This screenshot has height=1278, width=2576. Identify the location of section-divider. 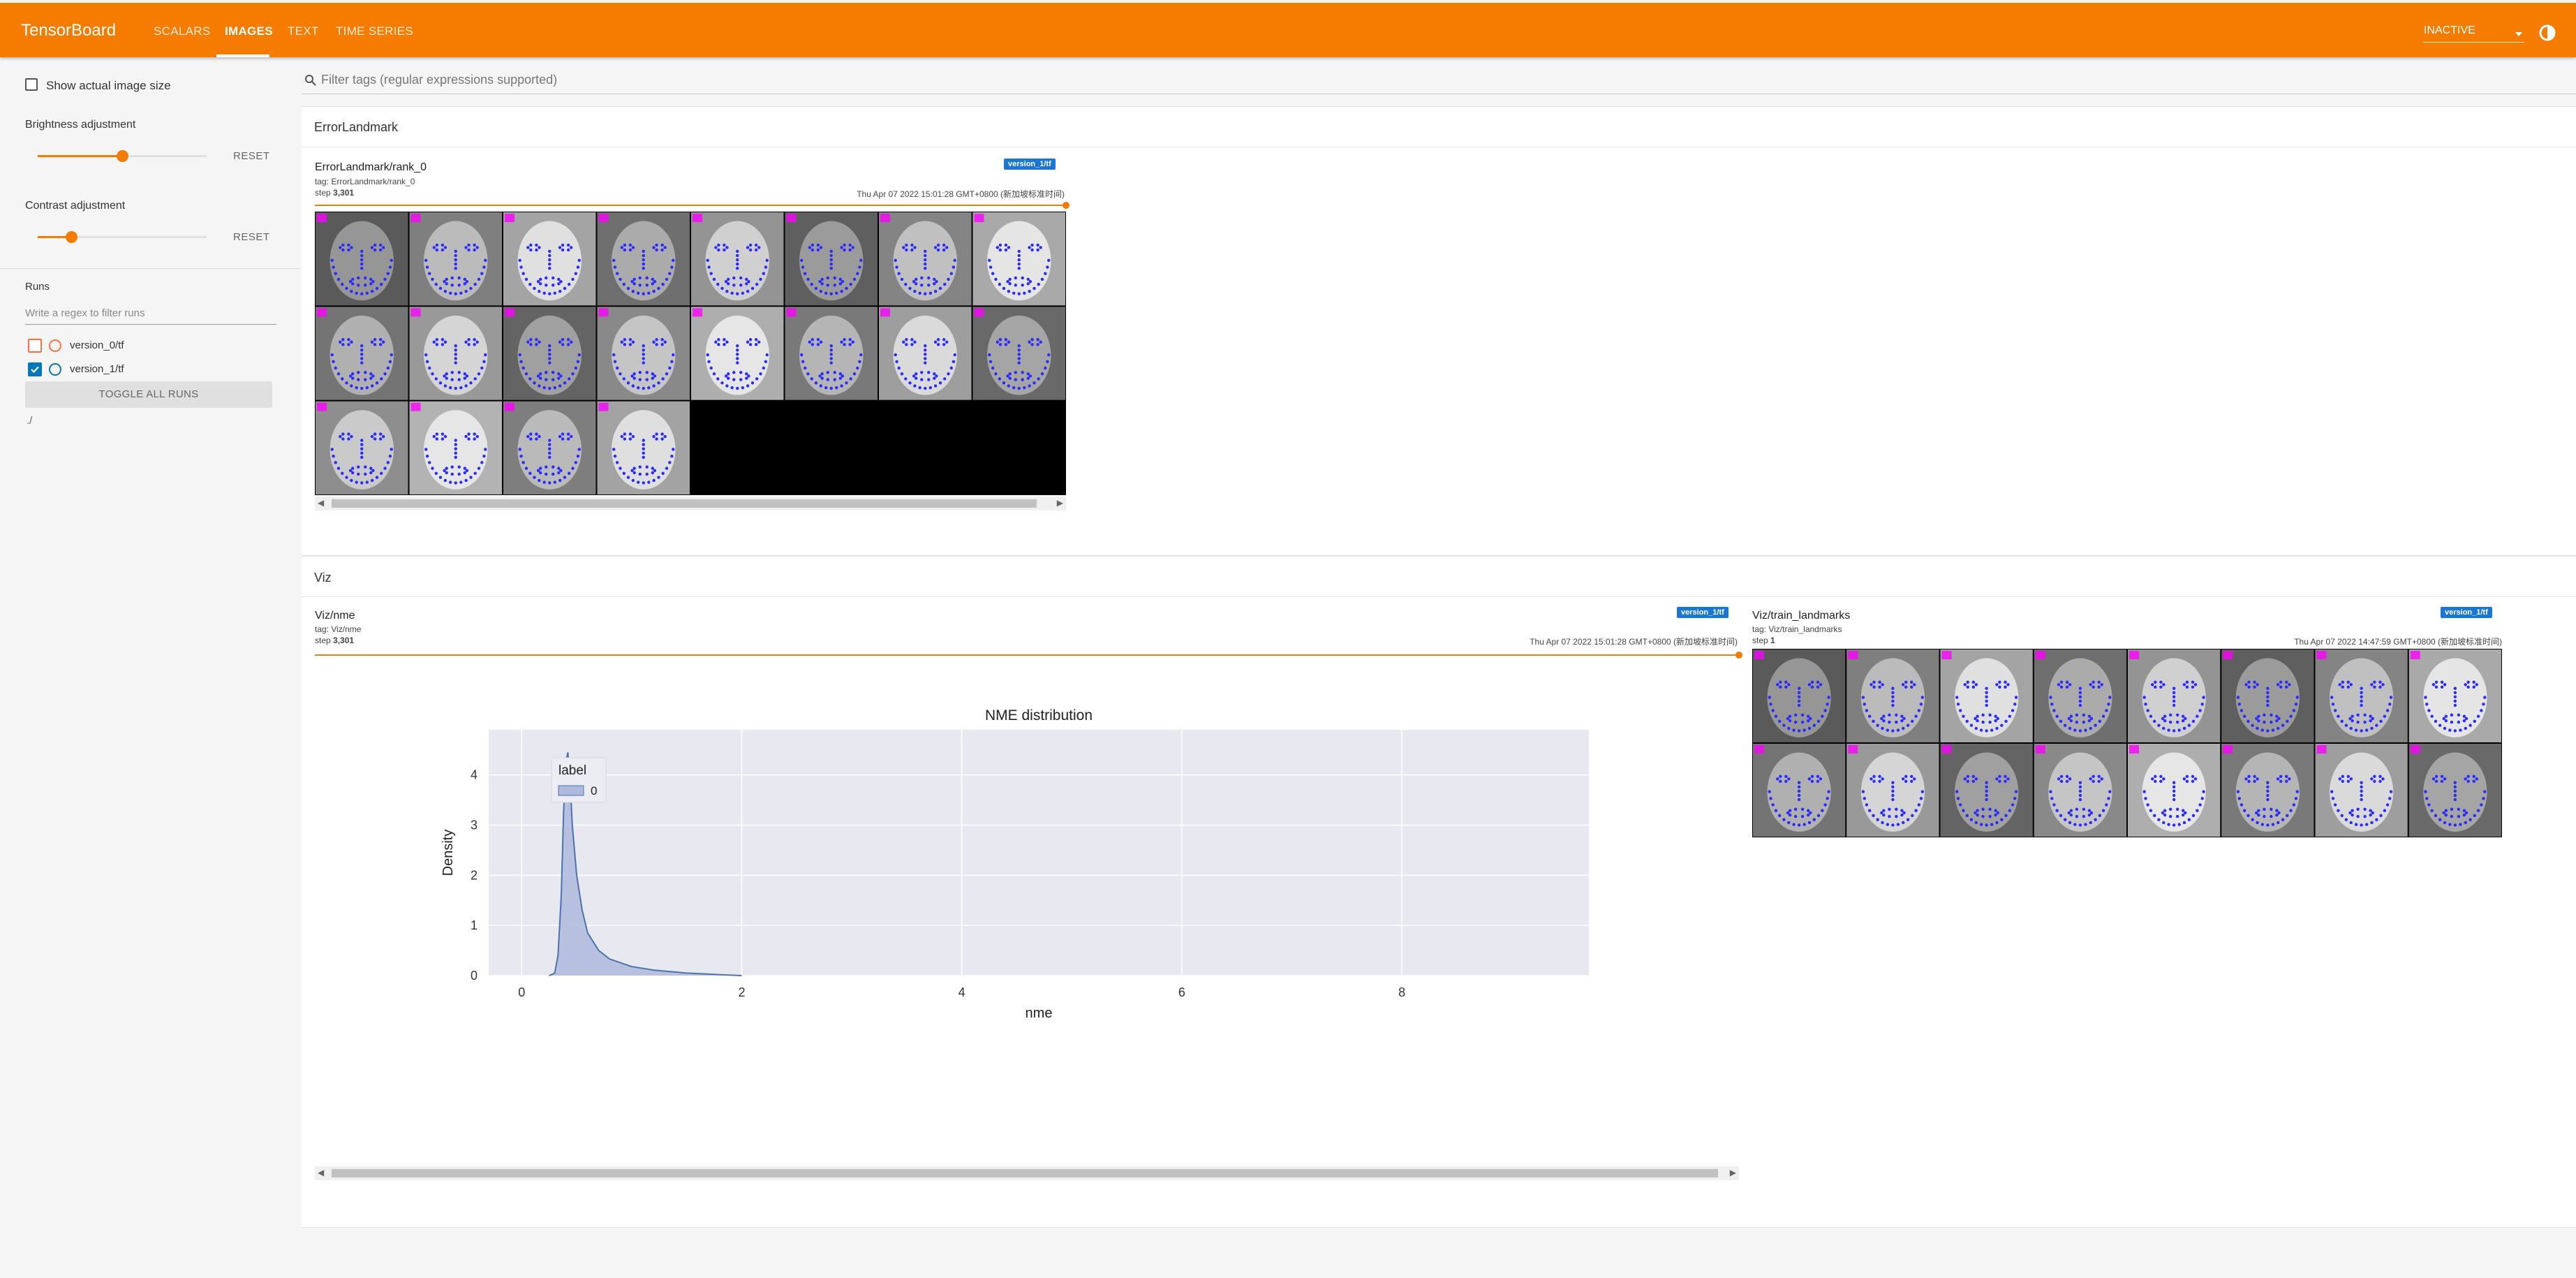
(1439, 596).